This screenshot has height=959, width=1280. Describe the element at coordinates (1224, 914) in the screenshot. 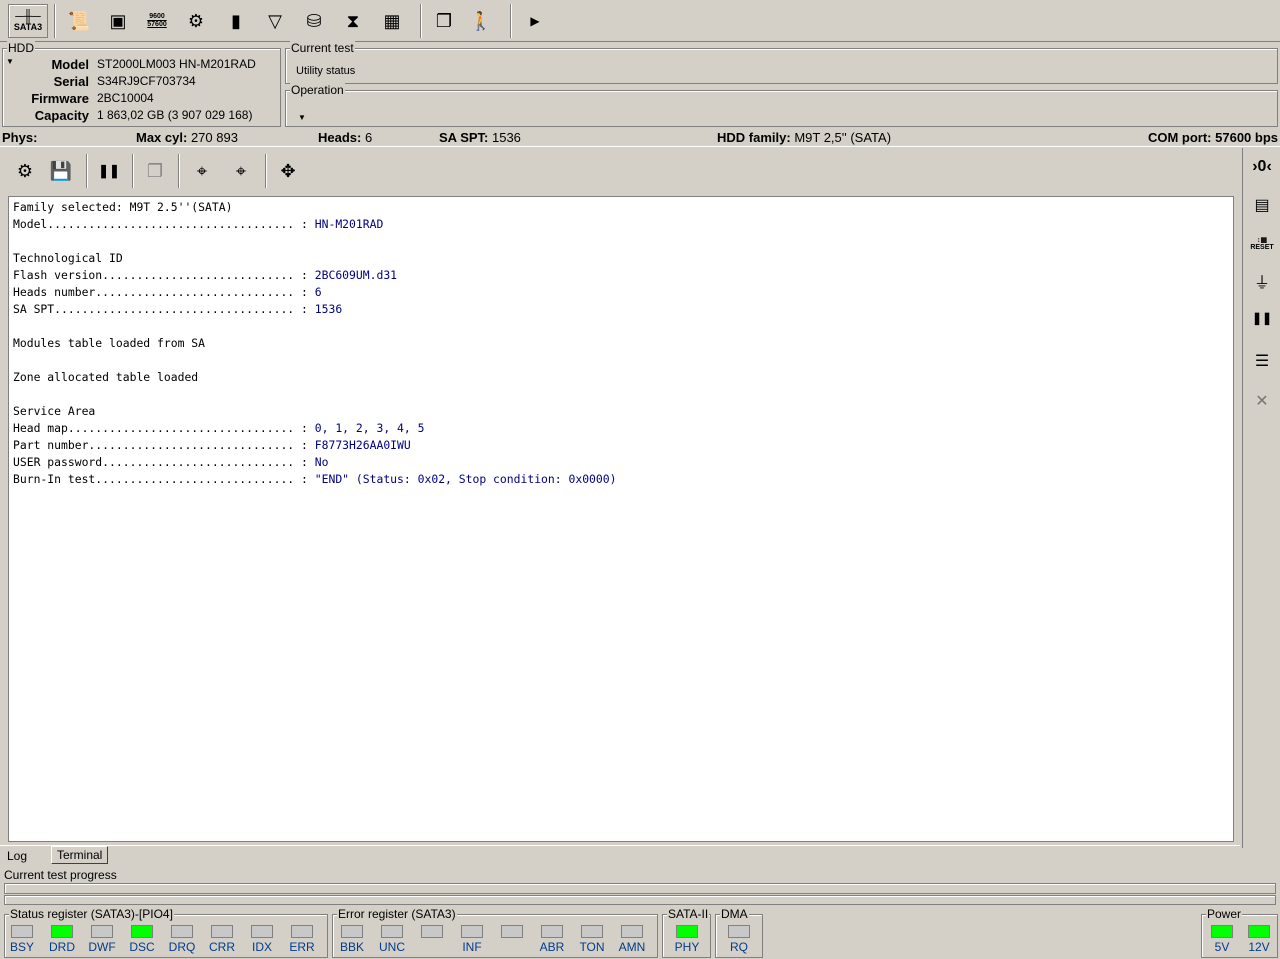

I see `power-label: Power` at that location.